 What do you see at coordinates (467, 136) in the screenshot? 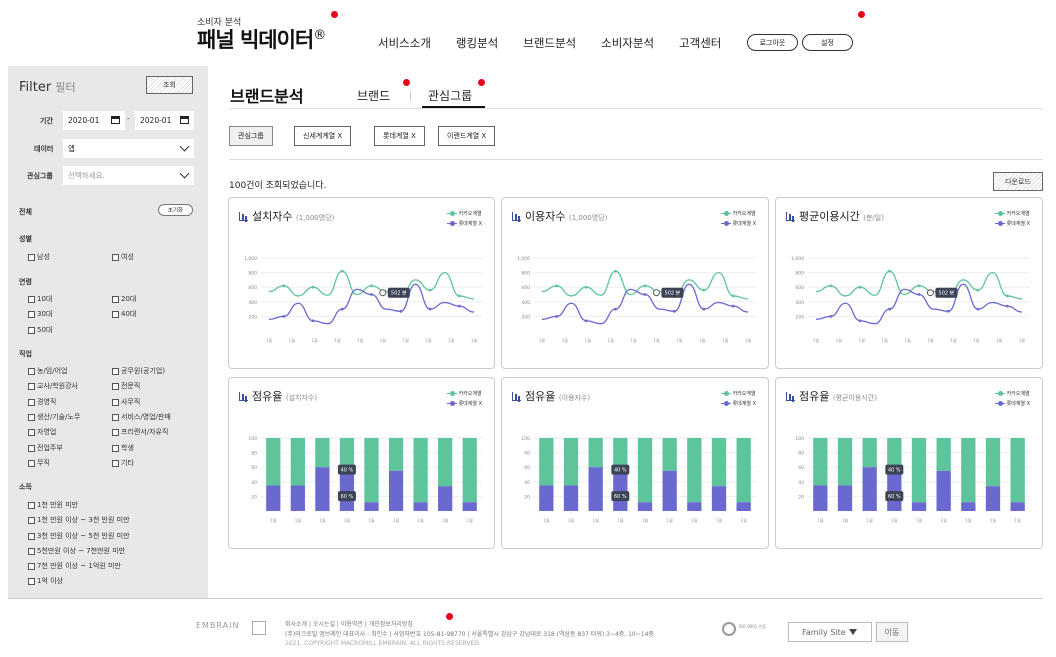
I see `chip-eland: 이랜드계열 X` at bounding box center [467, 136].